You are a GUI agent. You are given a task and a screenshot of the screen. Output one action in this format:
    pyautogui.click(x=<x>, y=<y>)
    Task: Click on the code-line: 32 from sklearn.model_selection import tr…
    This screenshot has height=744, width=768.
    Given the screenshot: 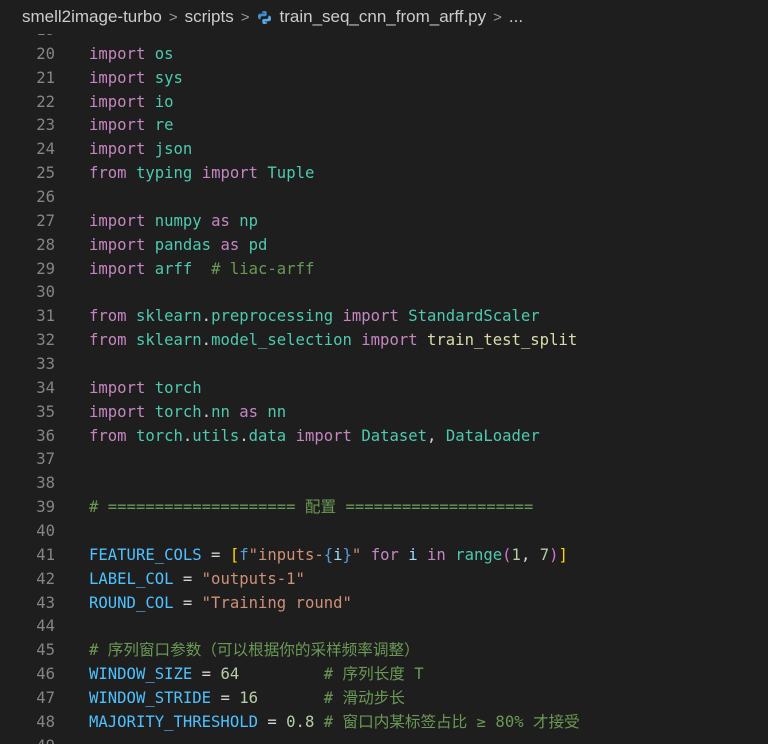 What is the action you would take?
    pyautogui.click(x=384, y=341)
    